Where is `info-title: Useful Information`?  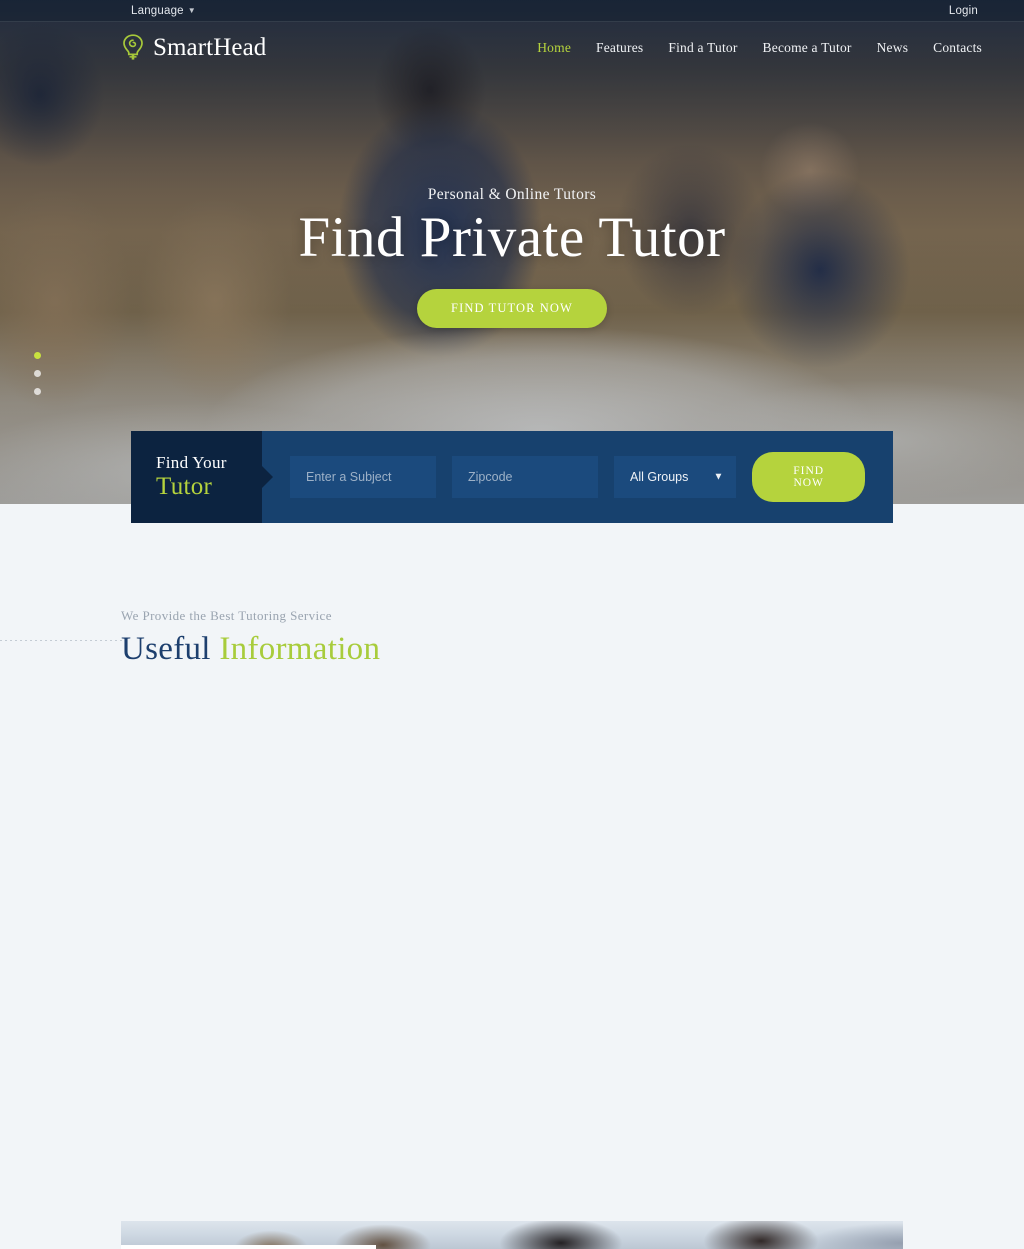
info-title: Useful Information is located at coordinates (250, 649).